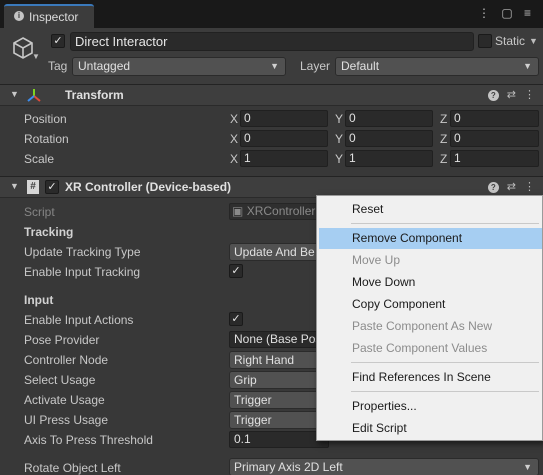  Describe the element at coordinates (284, 138) in the screenshot. I see `rotation-x-field: 0` at that location.